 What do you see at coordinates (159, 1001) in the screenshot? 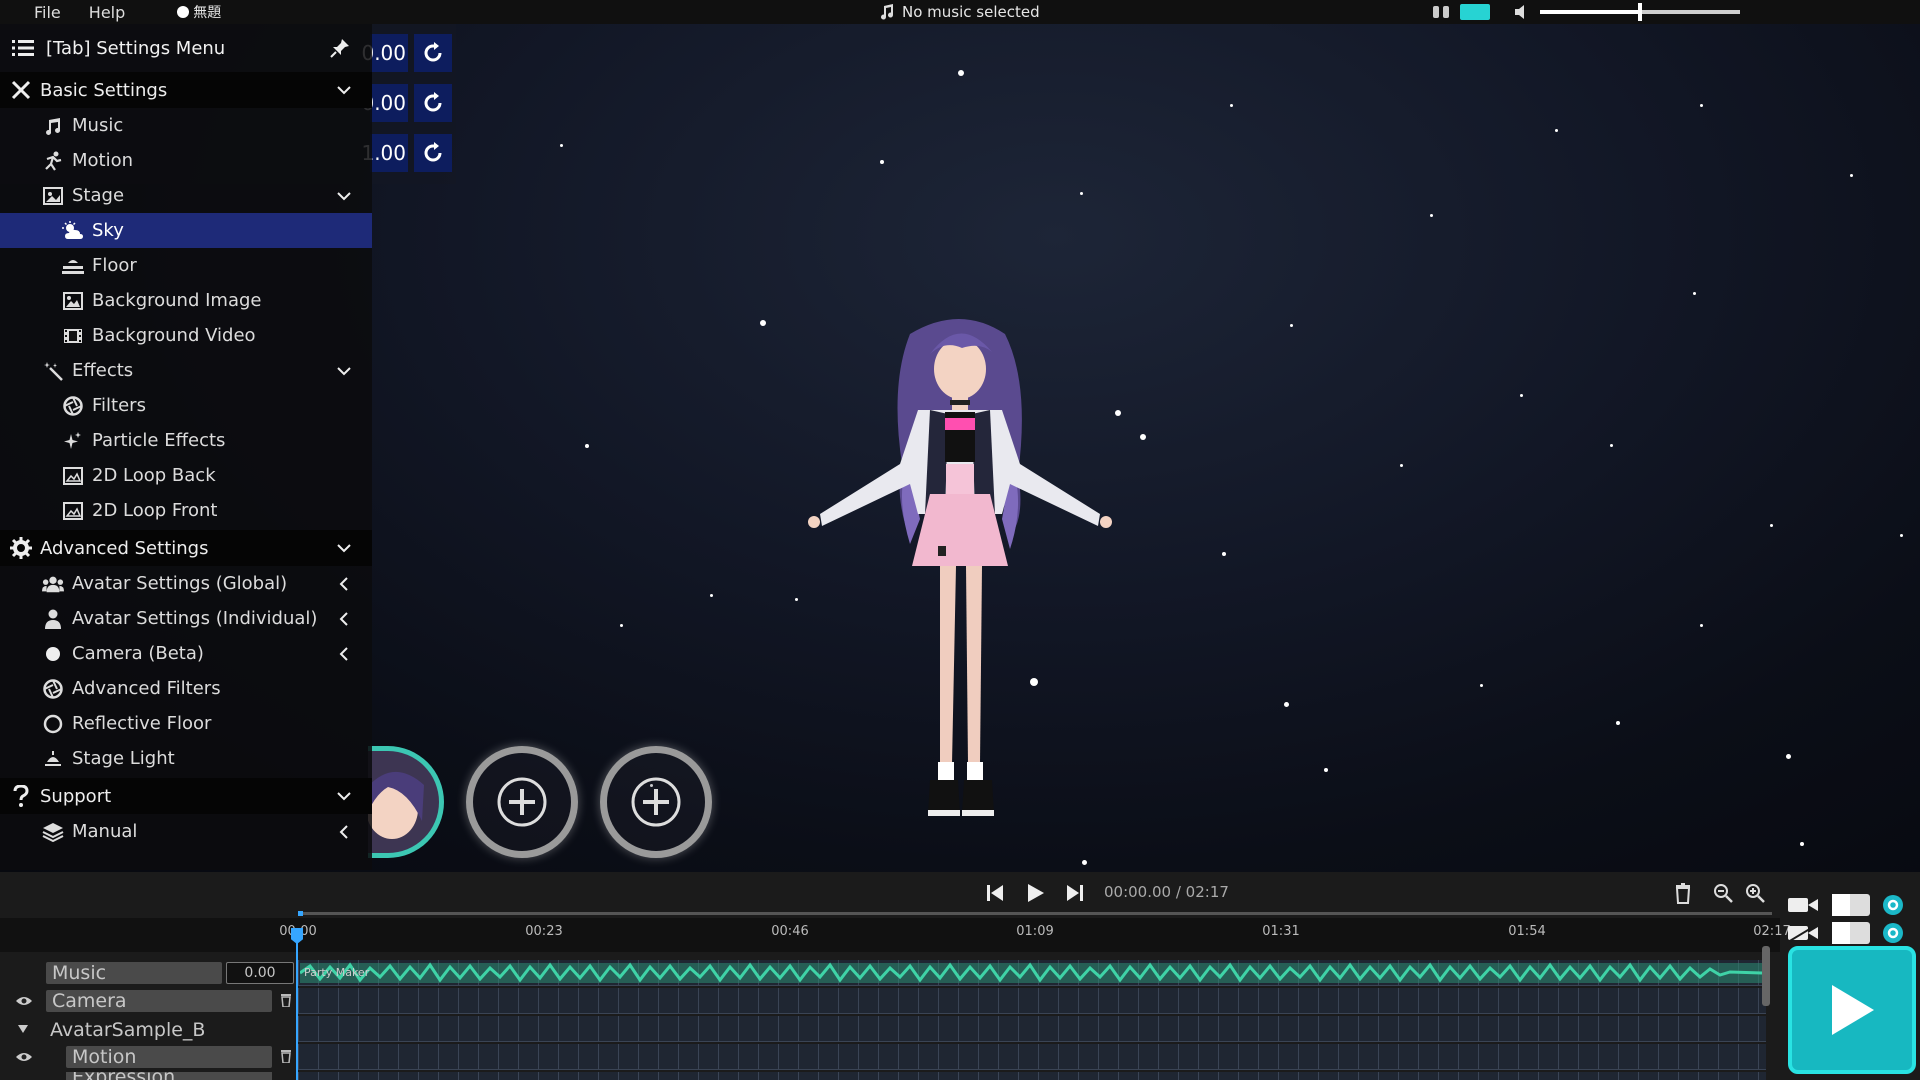
I see `track-label-camera: Camera` at bounding box center [159, 1001].